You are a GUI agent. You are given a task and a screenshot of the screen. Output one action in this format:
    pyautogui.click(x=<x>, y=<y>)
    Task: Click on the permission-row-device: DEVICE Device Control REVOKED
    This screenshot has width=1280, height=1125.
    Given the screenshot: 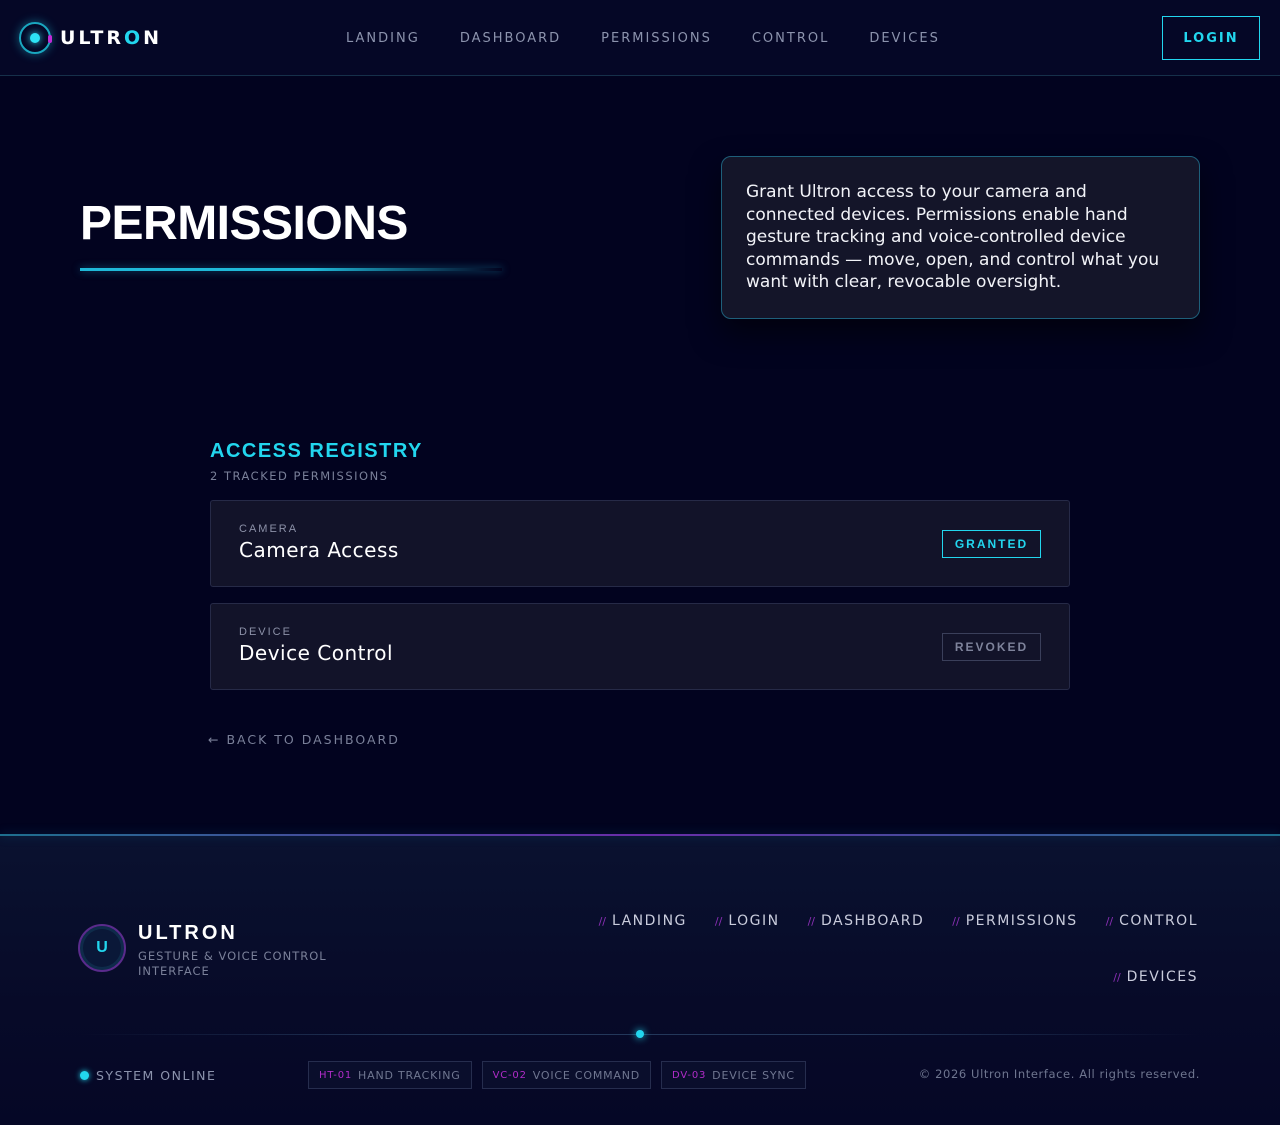 What is the action you would take?
    pyautogui.click(x=640, y=646)
    